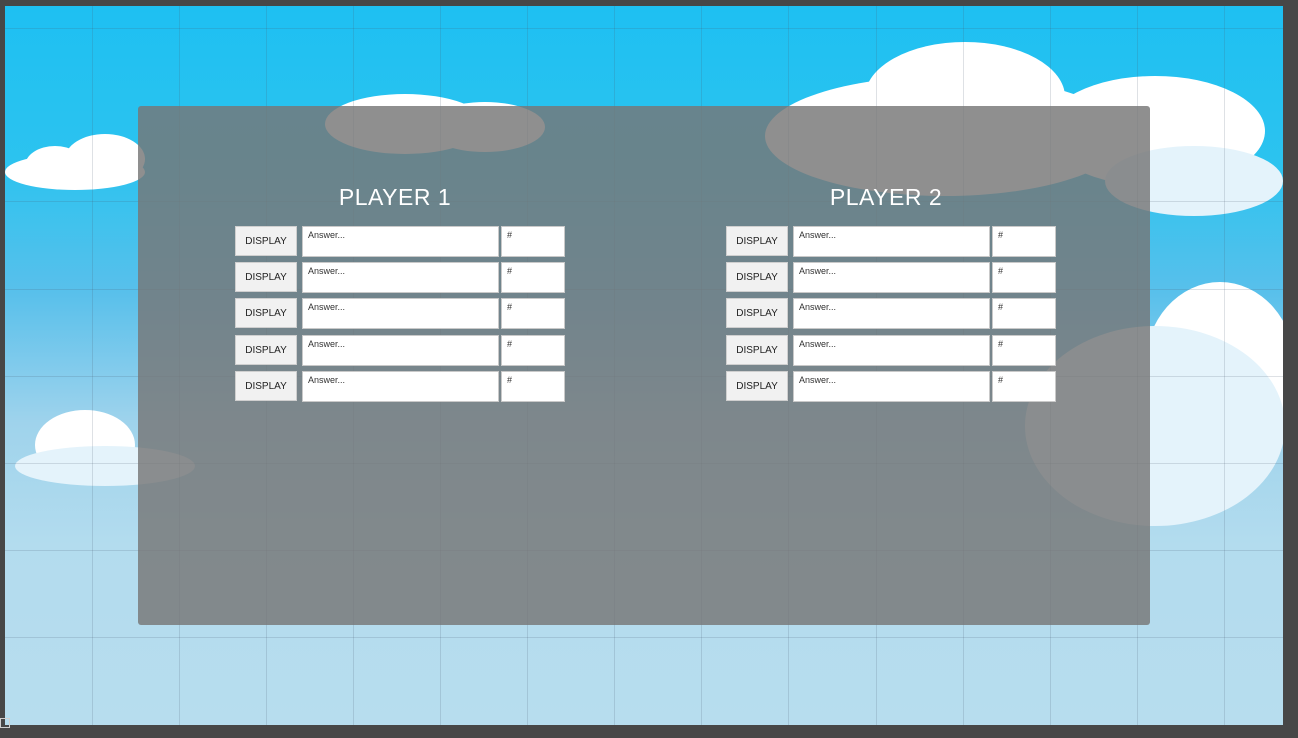  I want to click on canvas-corner-handle, so click(5, 723).